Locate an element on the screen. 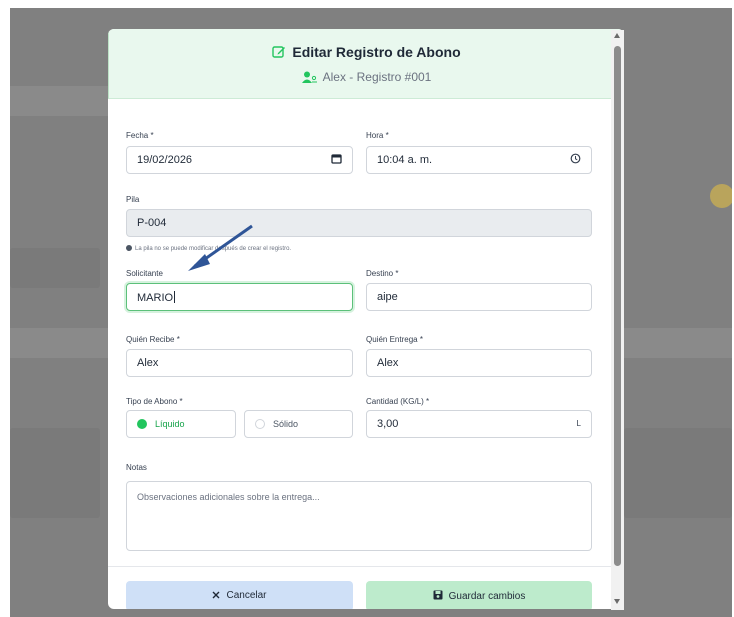 The image size is (734, 617). background-blur-bar is located at coordinates (59, 101).